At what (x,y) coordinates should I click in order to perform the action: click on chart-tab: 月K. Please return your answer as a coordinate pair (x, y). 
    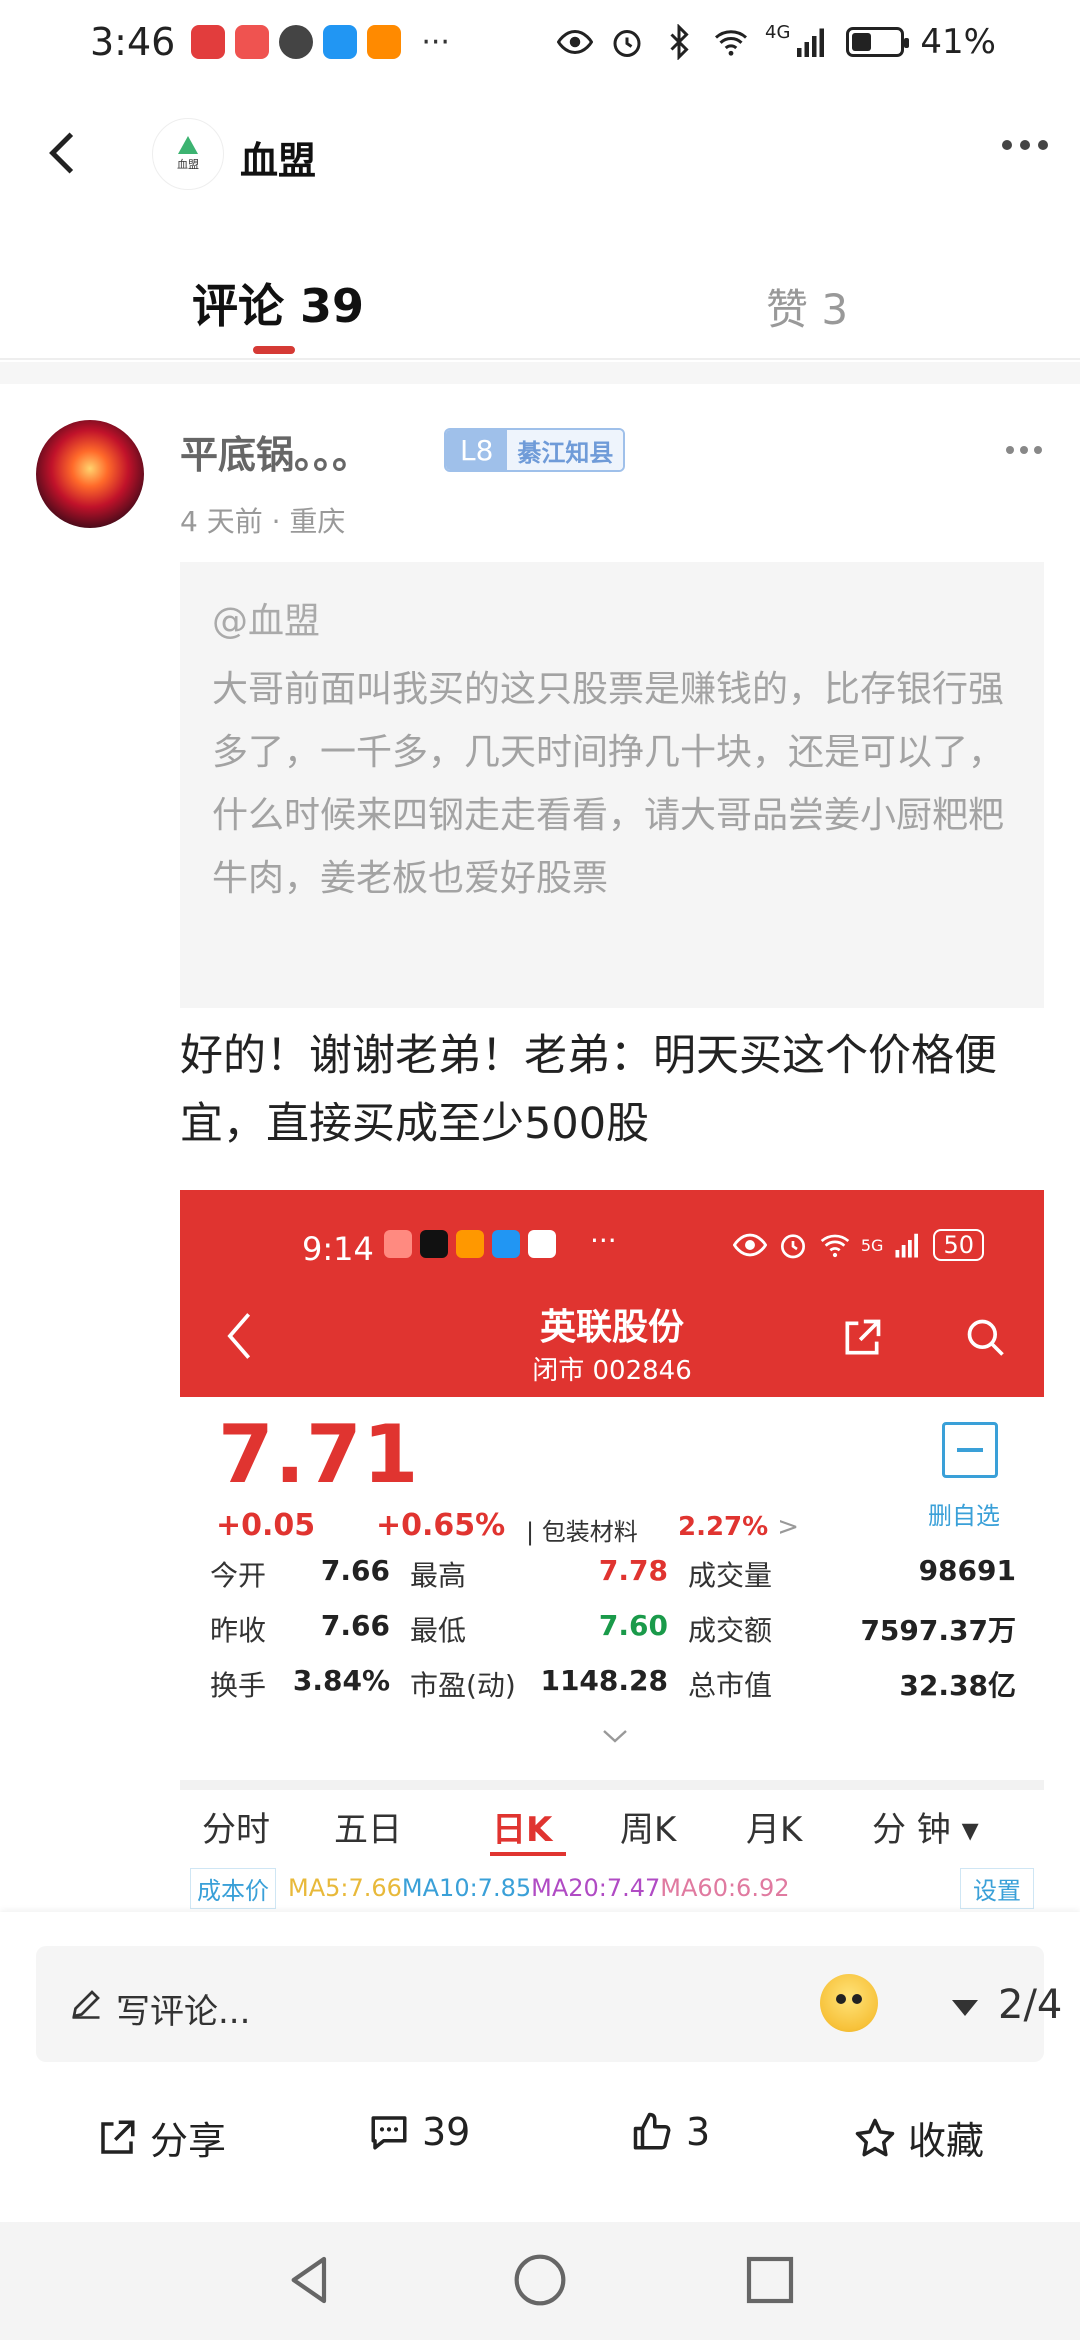
    Looking at the image, I should click on (774, 1830).